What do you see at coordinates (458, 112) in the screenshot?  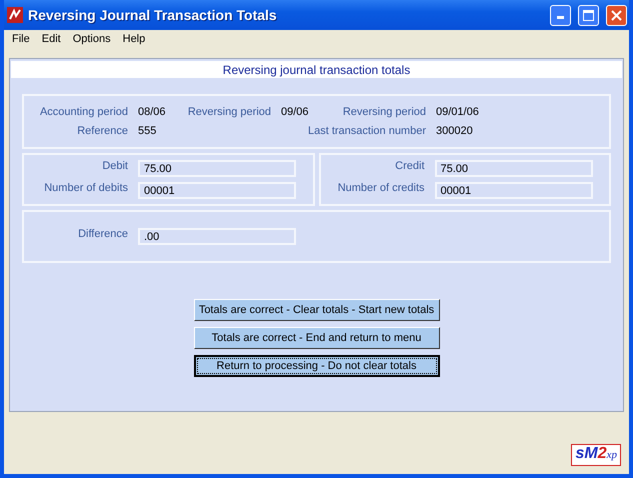 I see `field-value: 09/01/06` at bounding box center [458, 112].